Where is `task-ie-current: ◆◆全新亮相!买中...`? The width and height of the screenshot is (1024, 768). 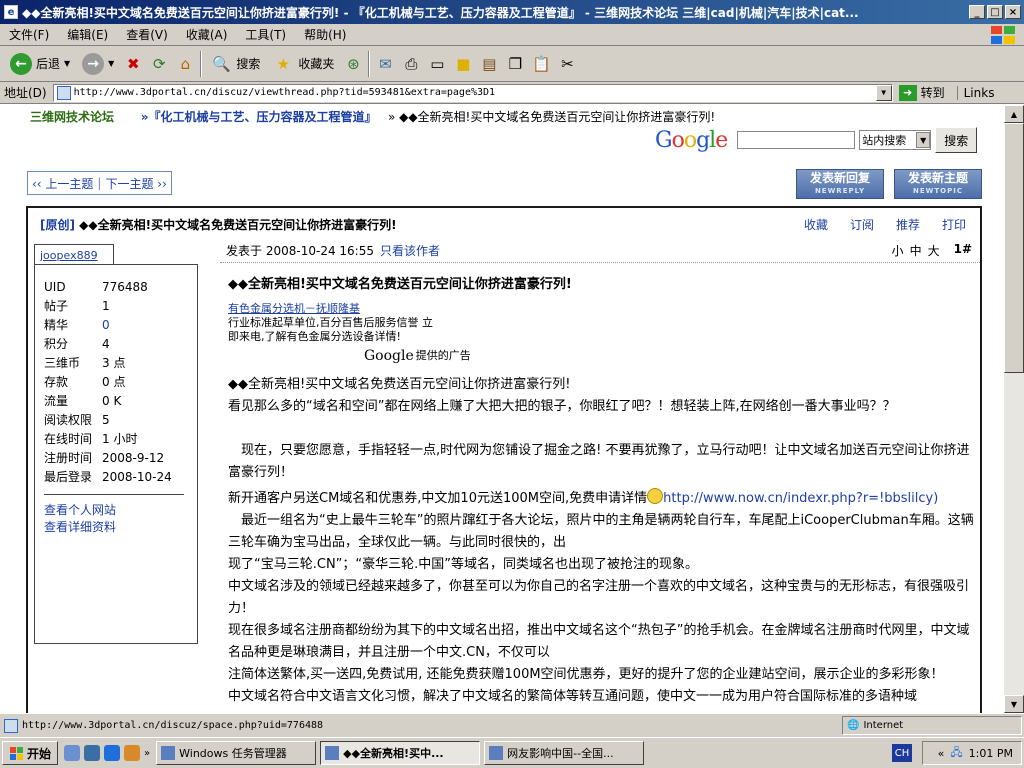 task-ie-current: ◆◆全新亮相!买中... is located at coordinates (400, 753).